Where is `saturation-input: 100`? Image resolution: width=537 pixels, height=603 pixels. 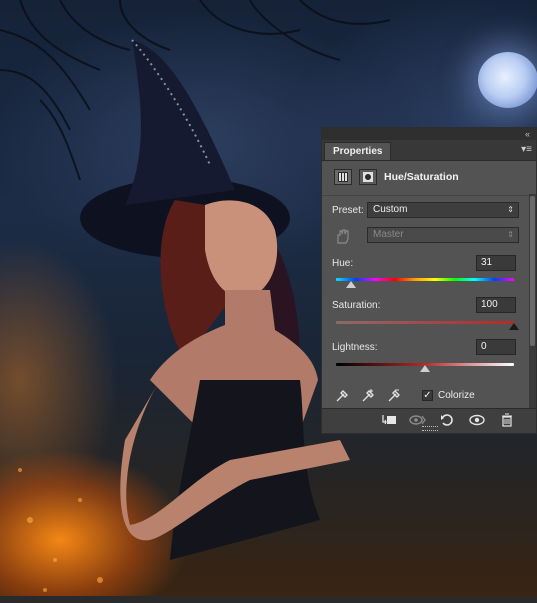
saturation-input: 100 is located at coordinates (496, 305).